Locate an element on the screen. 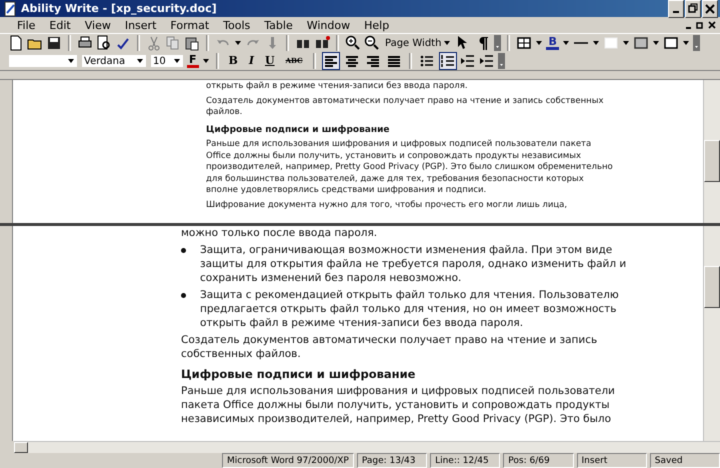 Image resolution: width=720 pixels, height=468 pixels. font-color-button: F is located at coordinates (193, 61).